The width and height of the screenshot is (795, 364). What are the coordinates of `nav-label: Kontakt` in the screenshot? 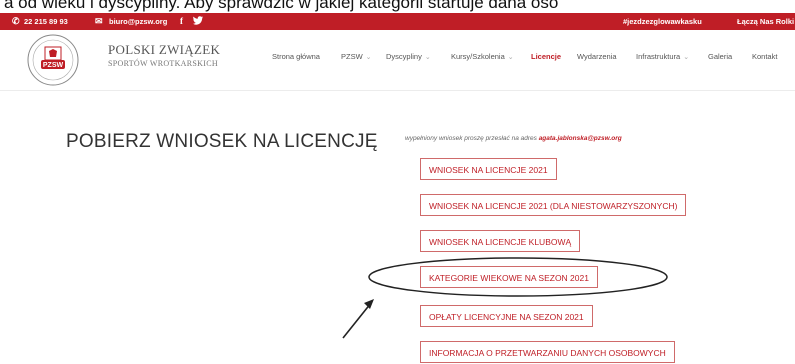 It's located at (765, 56).